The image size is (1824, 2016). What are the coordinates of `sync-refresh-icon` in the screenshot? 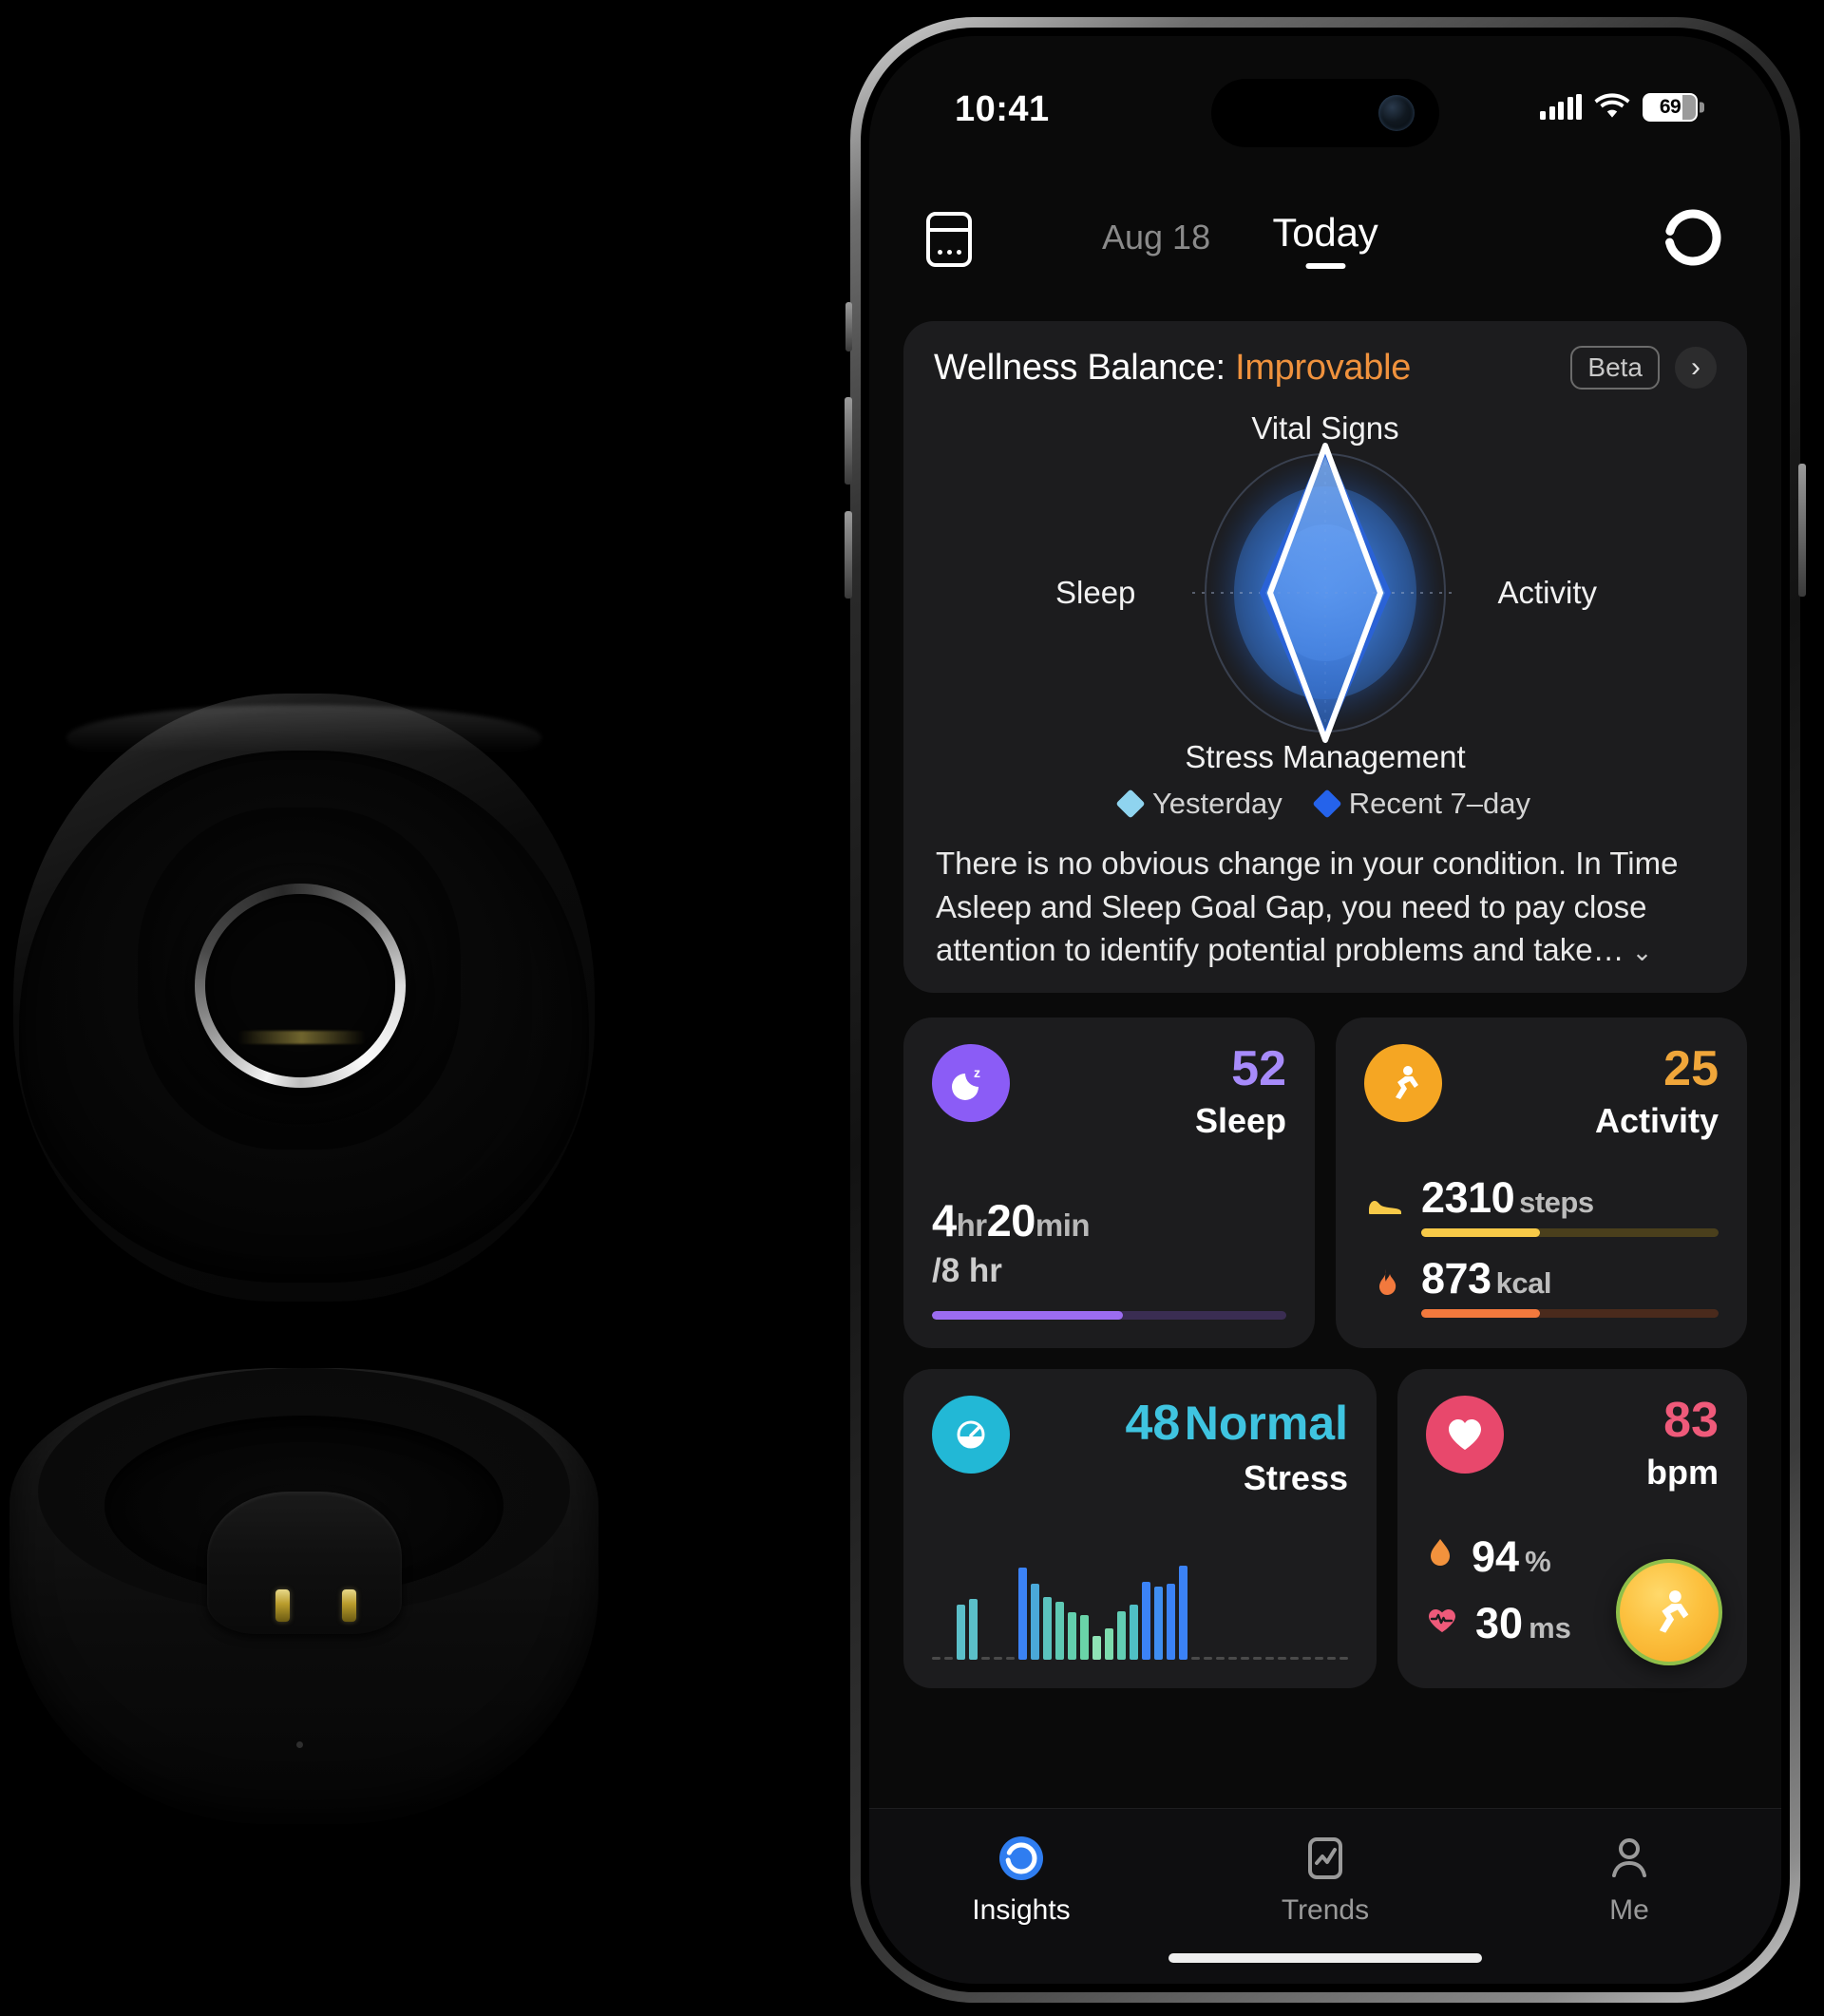 It's located at (1692, 237).